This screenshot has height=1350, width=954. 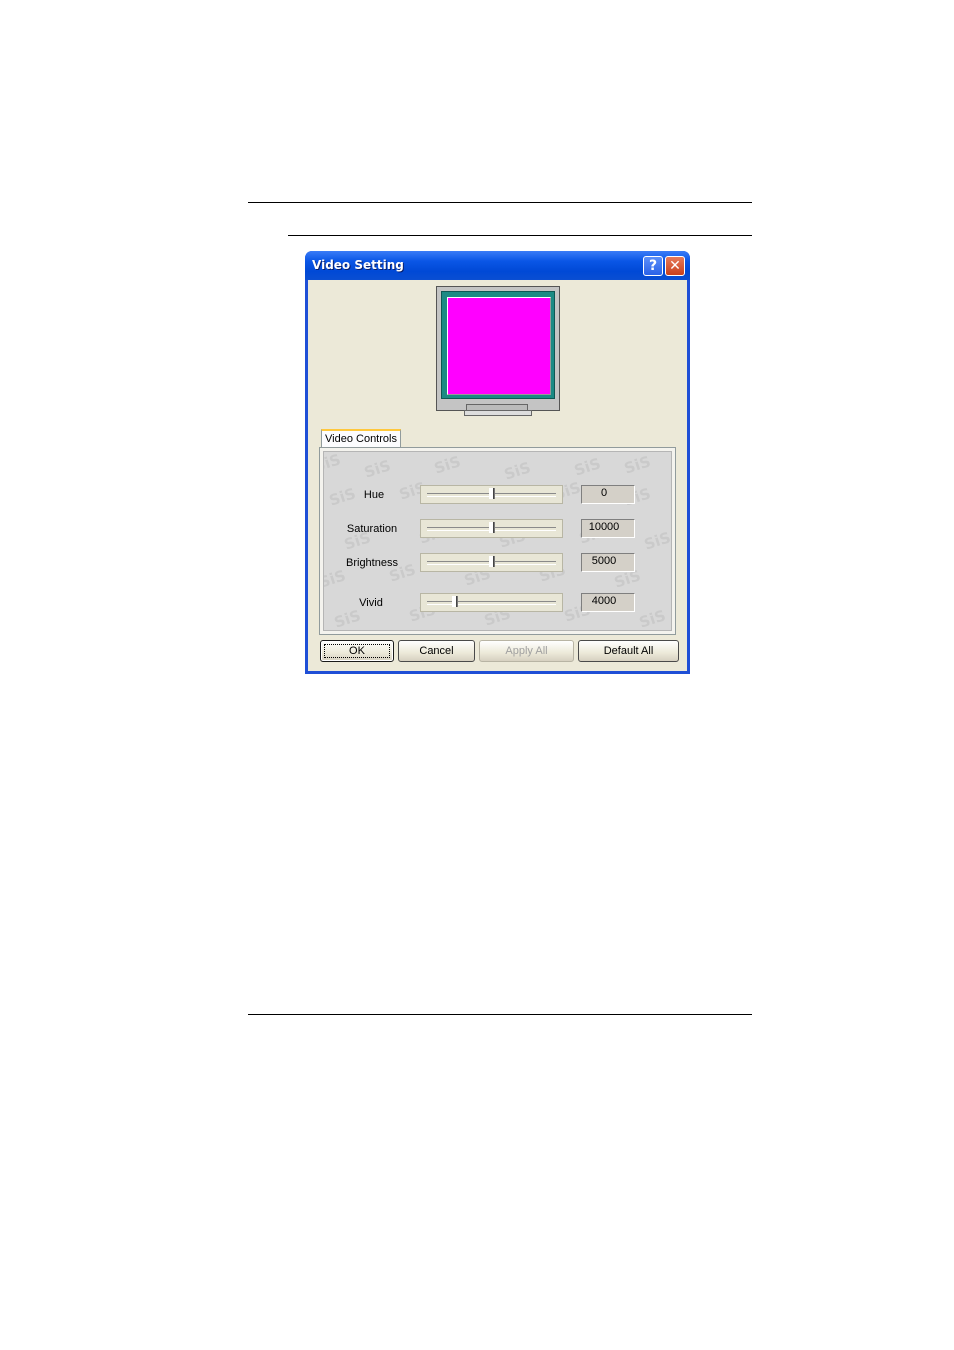 I want to click on vivid-value-text: 4000, so click(x=604, y=601).